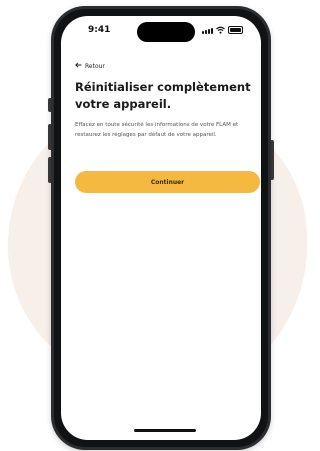  What do you see at coordinates (207, 31) in the screenshot?
I see `signal-icon` at bounding box center [207, 31].